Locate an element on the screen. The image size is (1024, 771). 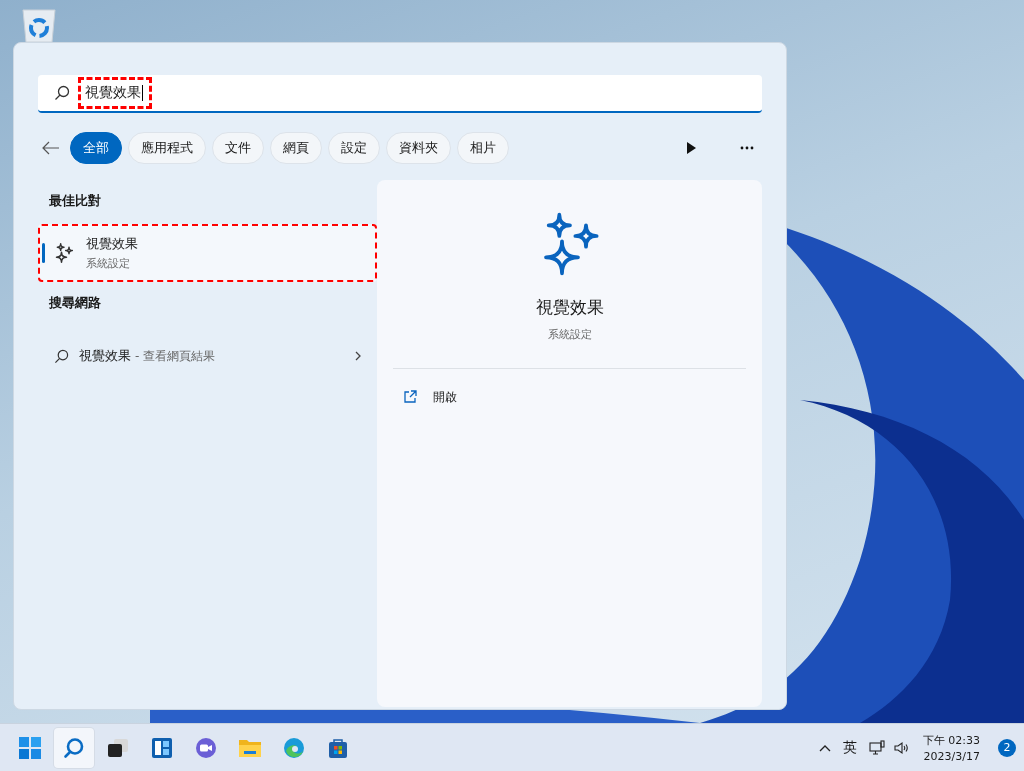
selection-indicator is located at coordinates (43, 253).